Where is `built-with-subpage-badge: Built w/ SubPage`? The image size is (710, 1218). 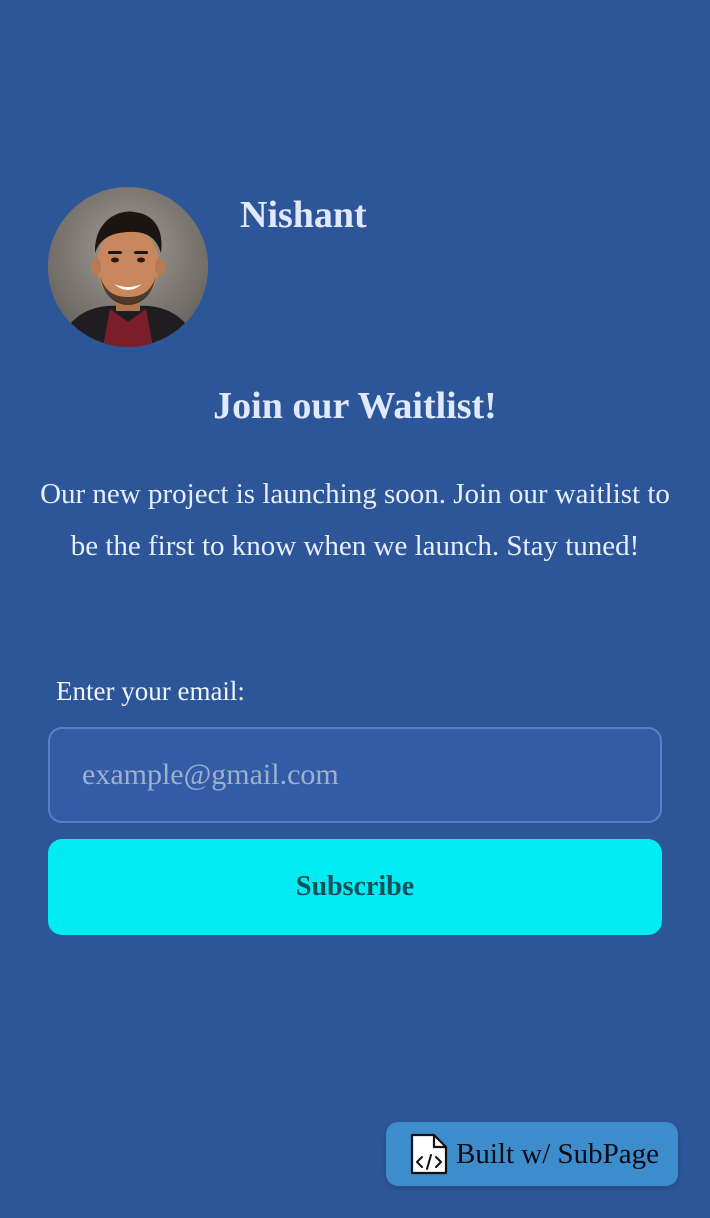
built-with-subpage-badge: Built w/ SubPage is located at coordinates (532, 1154).